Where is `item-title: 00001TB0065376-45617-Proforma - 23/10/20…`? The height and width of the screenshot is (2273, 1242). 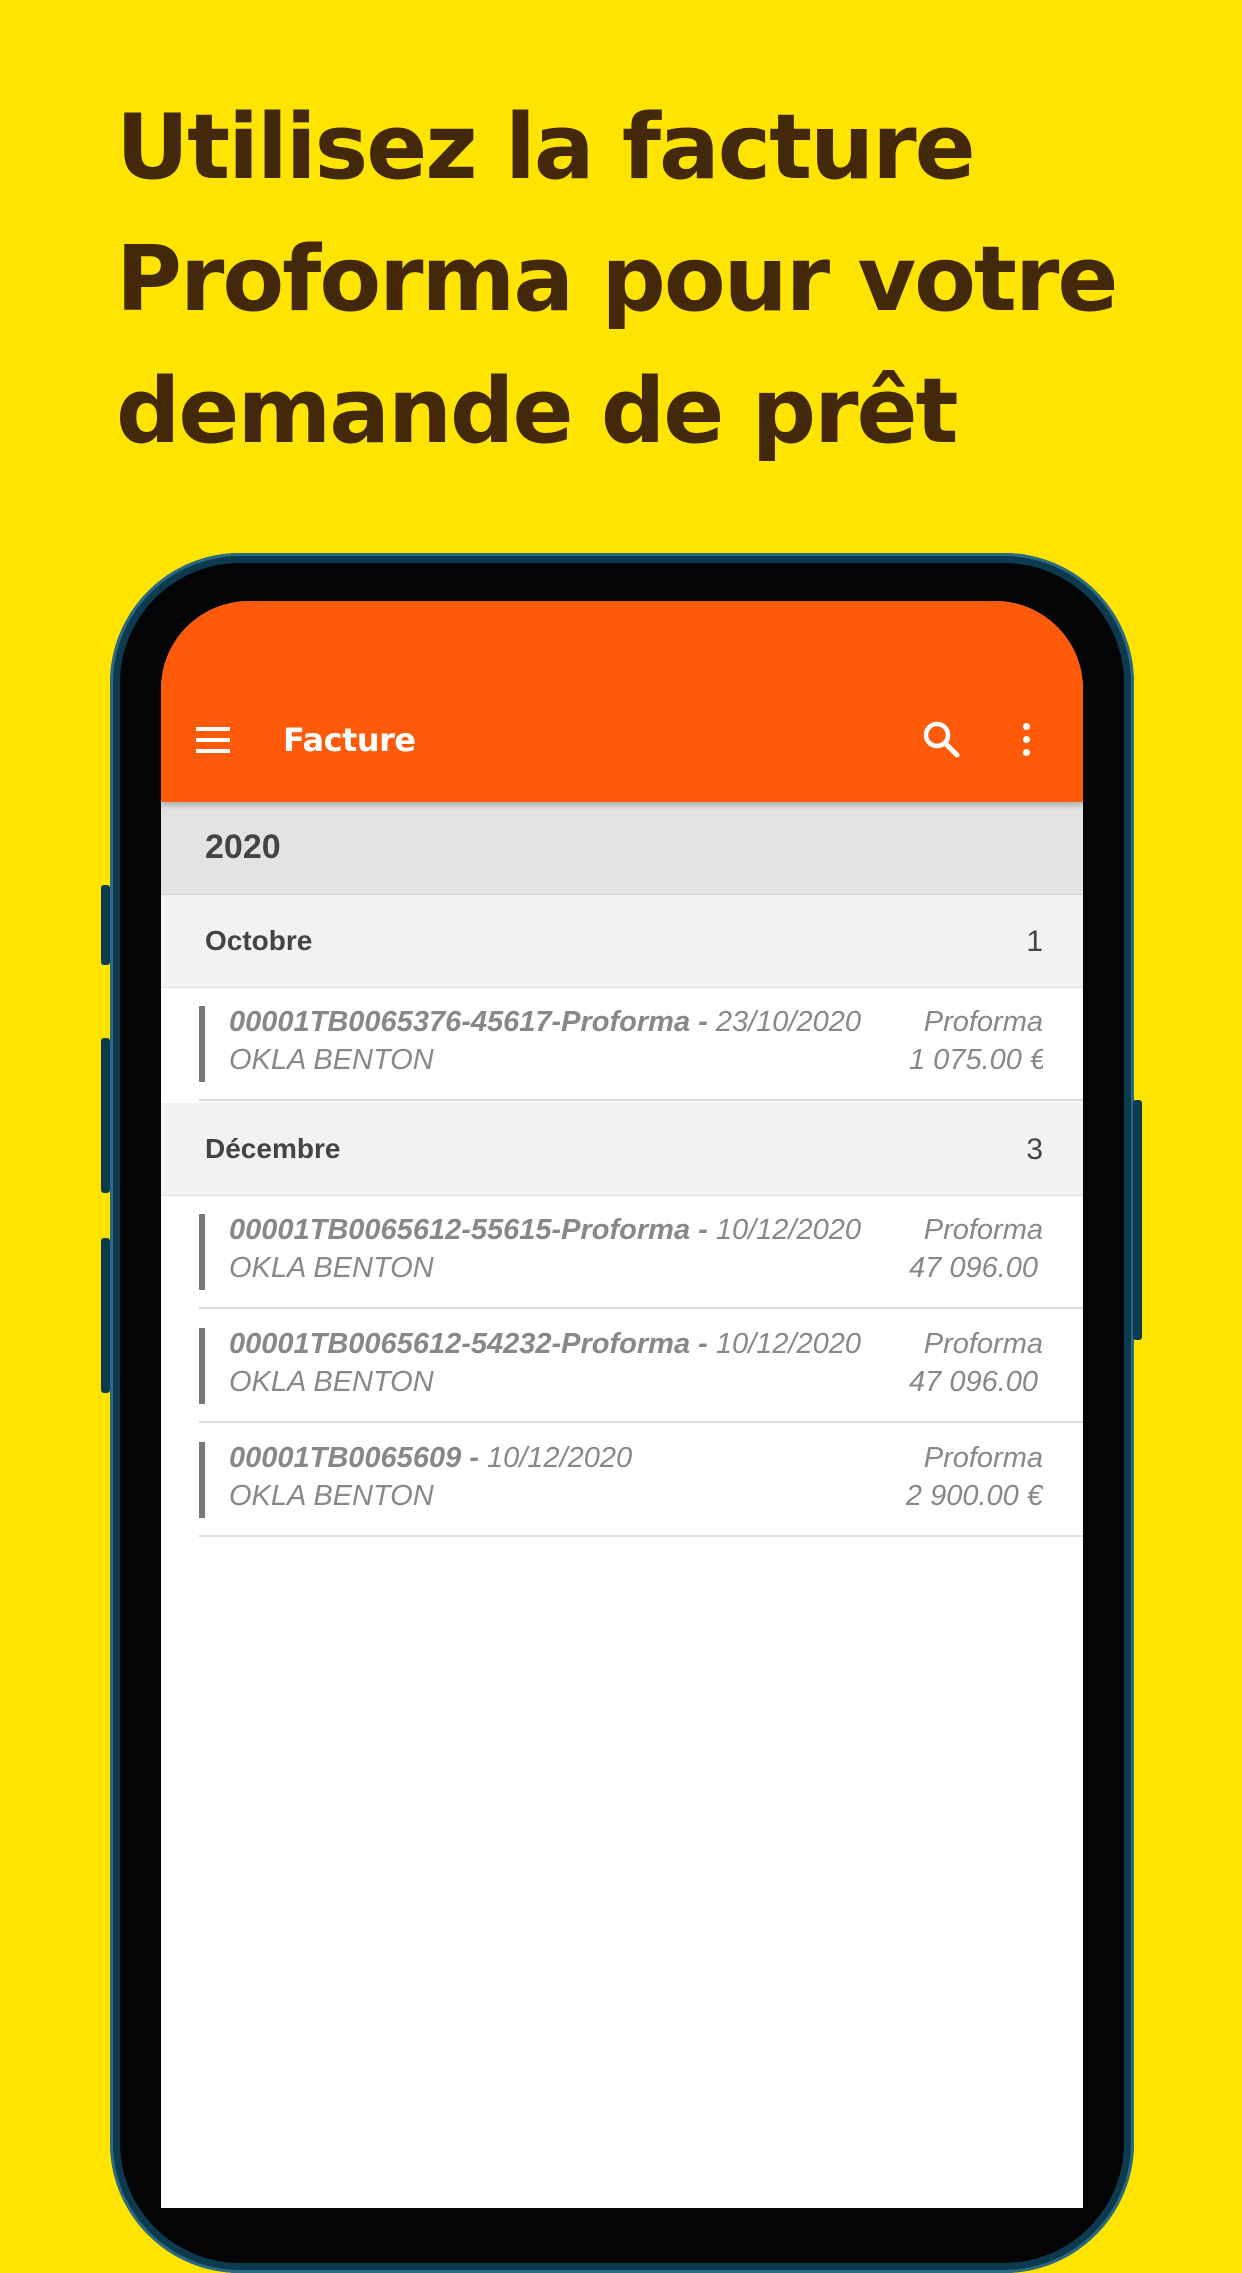 item-title: 00001TB0065376-45617-Proforma - 23/10/20… is located at coordinates (559, 1022).